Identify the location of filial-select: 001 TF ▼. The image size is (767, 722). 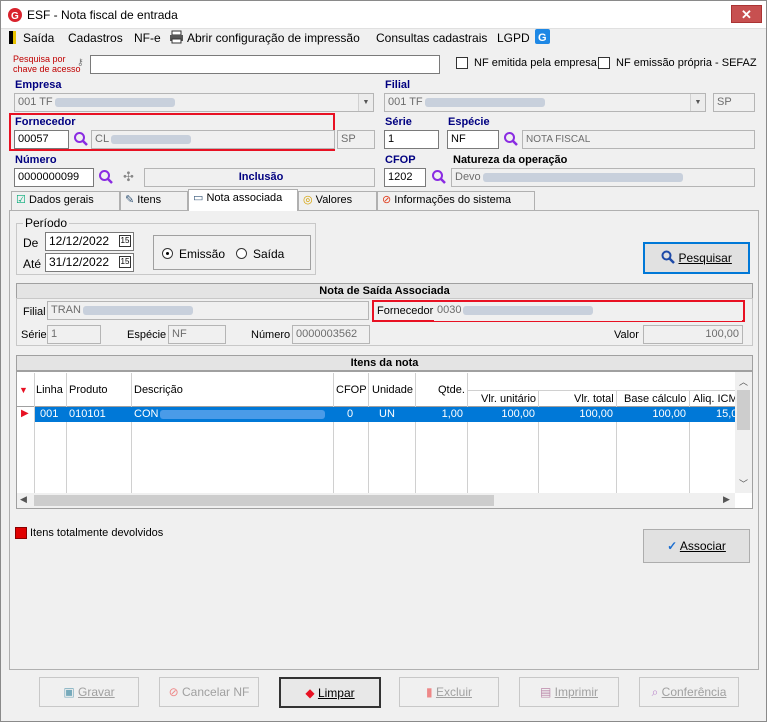
(545, 102).